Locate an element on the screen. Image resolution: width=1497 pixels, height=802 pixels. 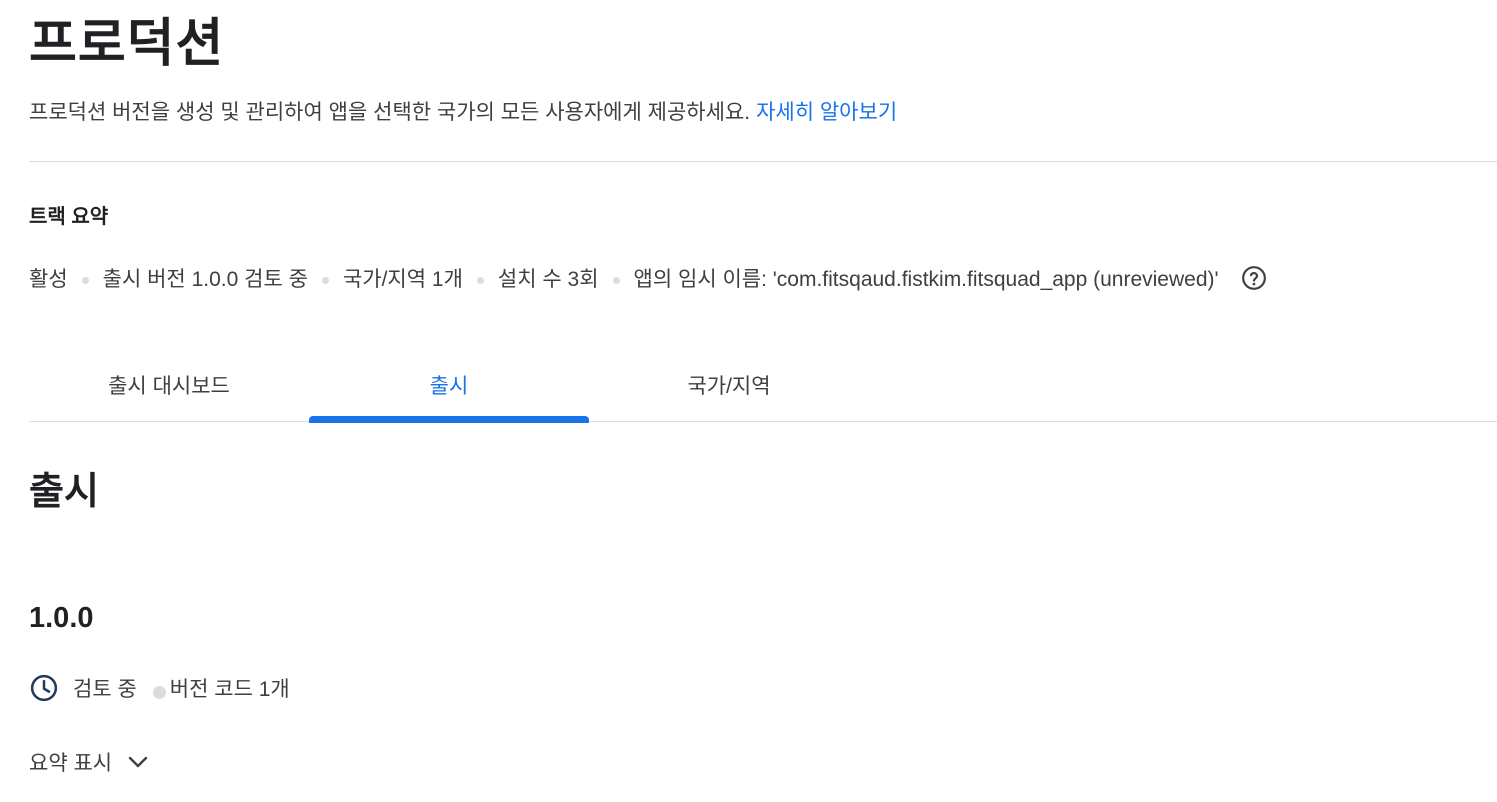
summary-installs: 설치 수 3회 is located at coordinates (548, 279).